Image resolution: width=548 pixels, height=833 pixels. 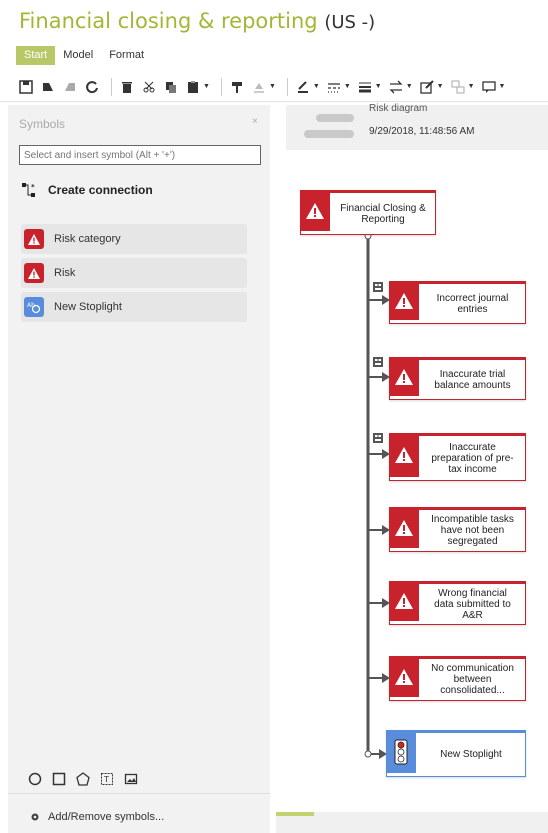 I want to click on stoplight-icon, so click(x=401, y=751).